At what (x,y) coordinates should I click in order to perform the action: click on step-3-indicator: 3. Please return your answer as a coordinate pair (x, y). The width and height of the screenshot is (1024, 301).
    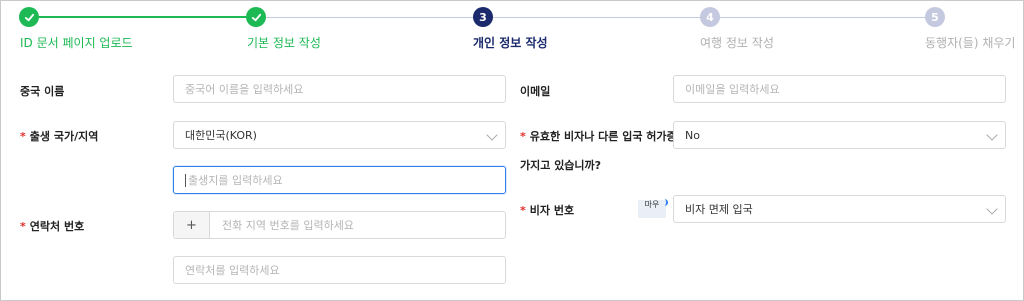
    Looking at the image, I should click on (483, 17).